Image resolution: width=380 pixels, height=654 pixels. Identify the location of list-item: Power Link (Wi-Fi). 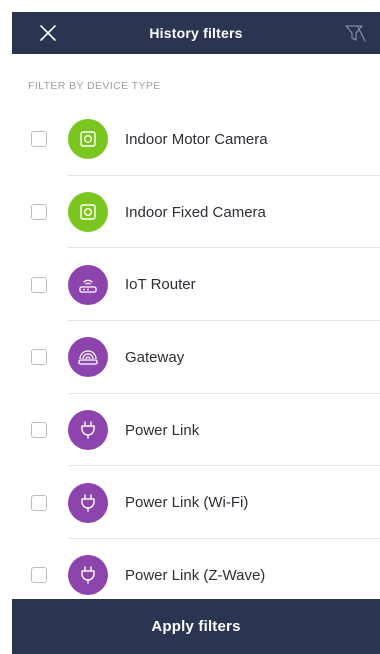
(196, 503).